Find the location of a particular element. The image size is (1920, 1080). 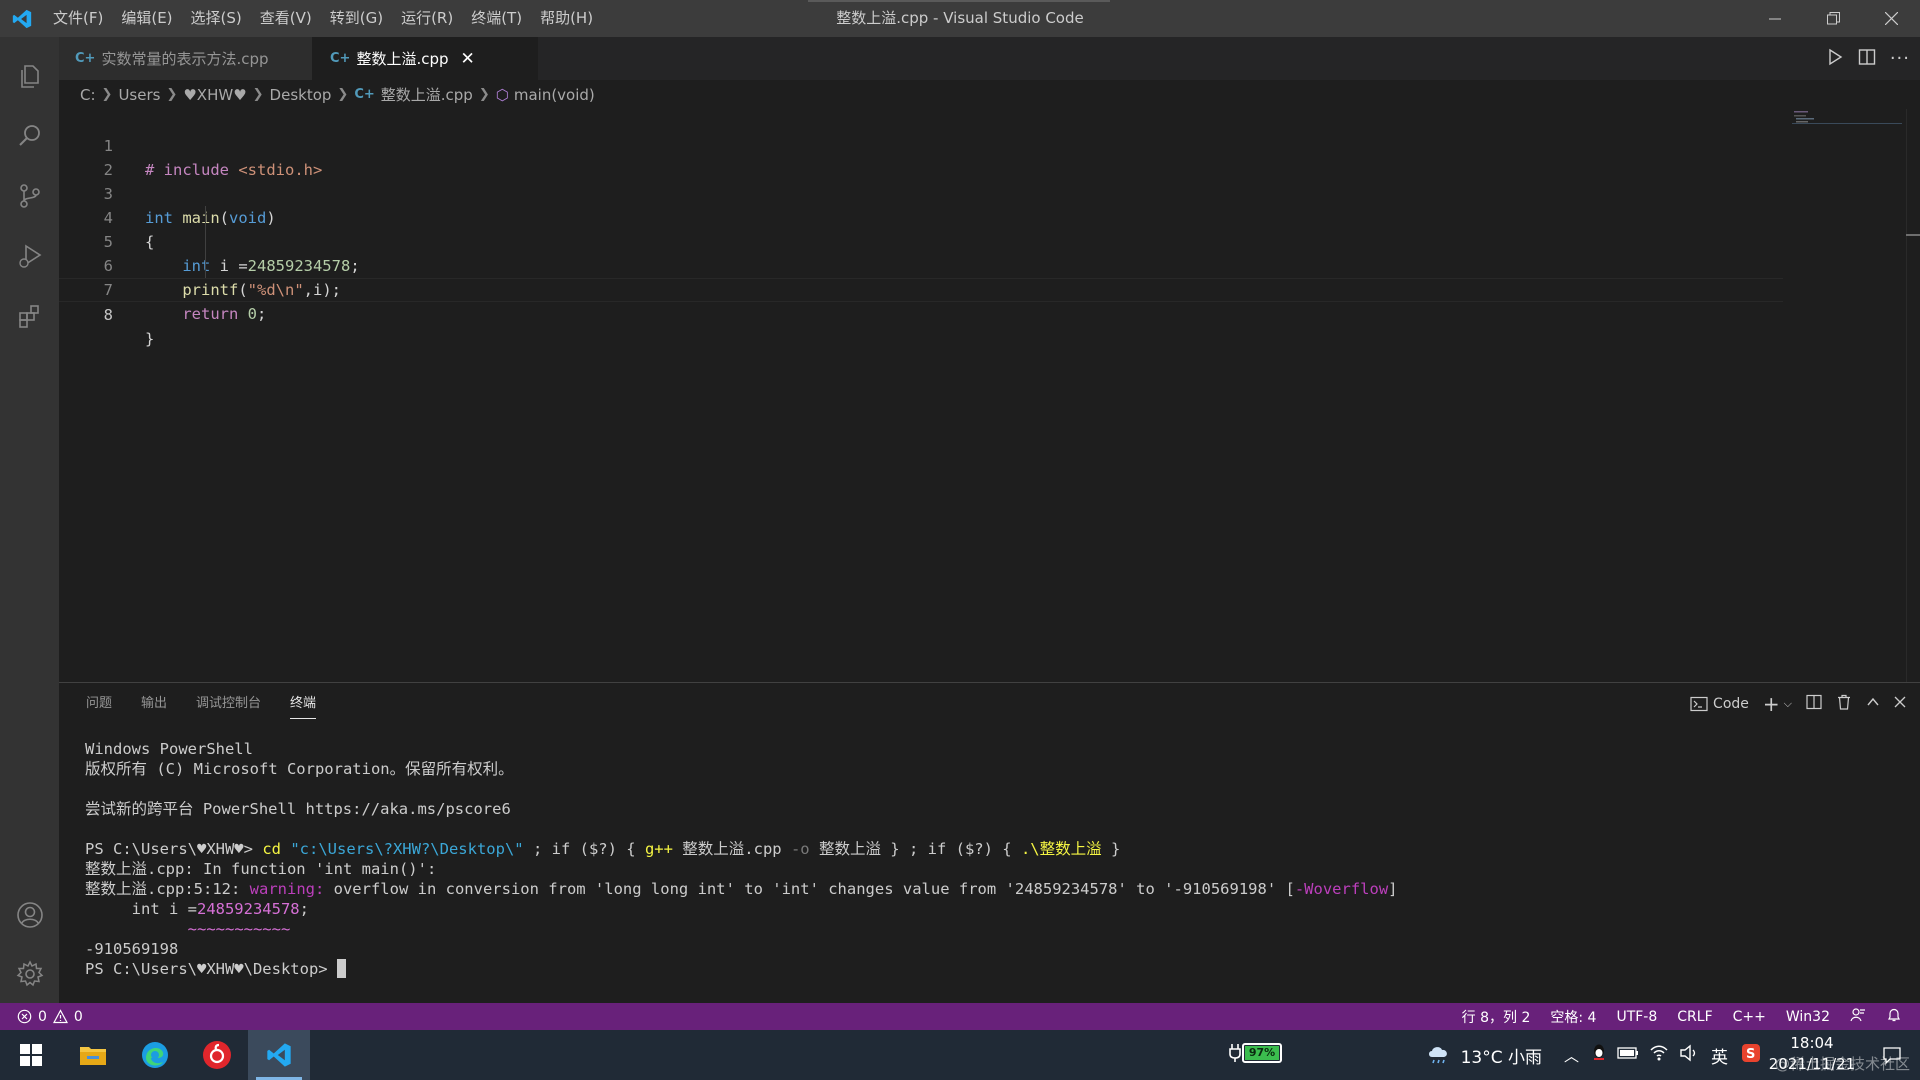

breadcrumb-file: 整数上溢.cpp is located at coordinates (427, 94).